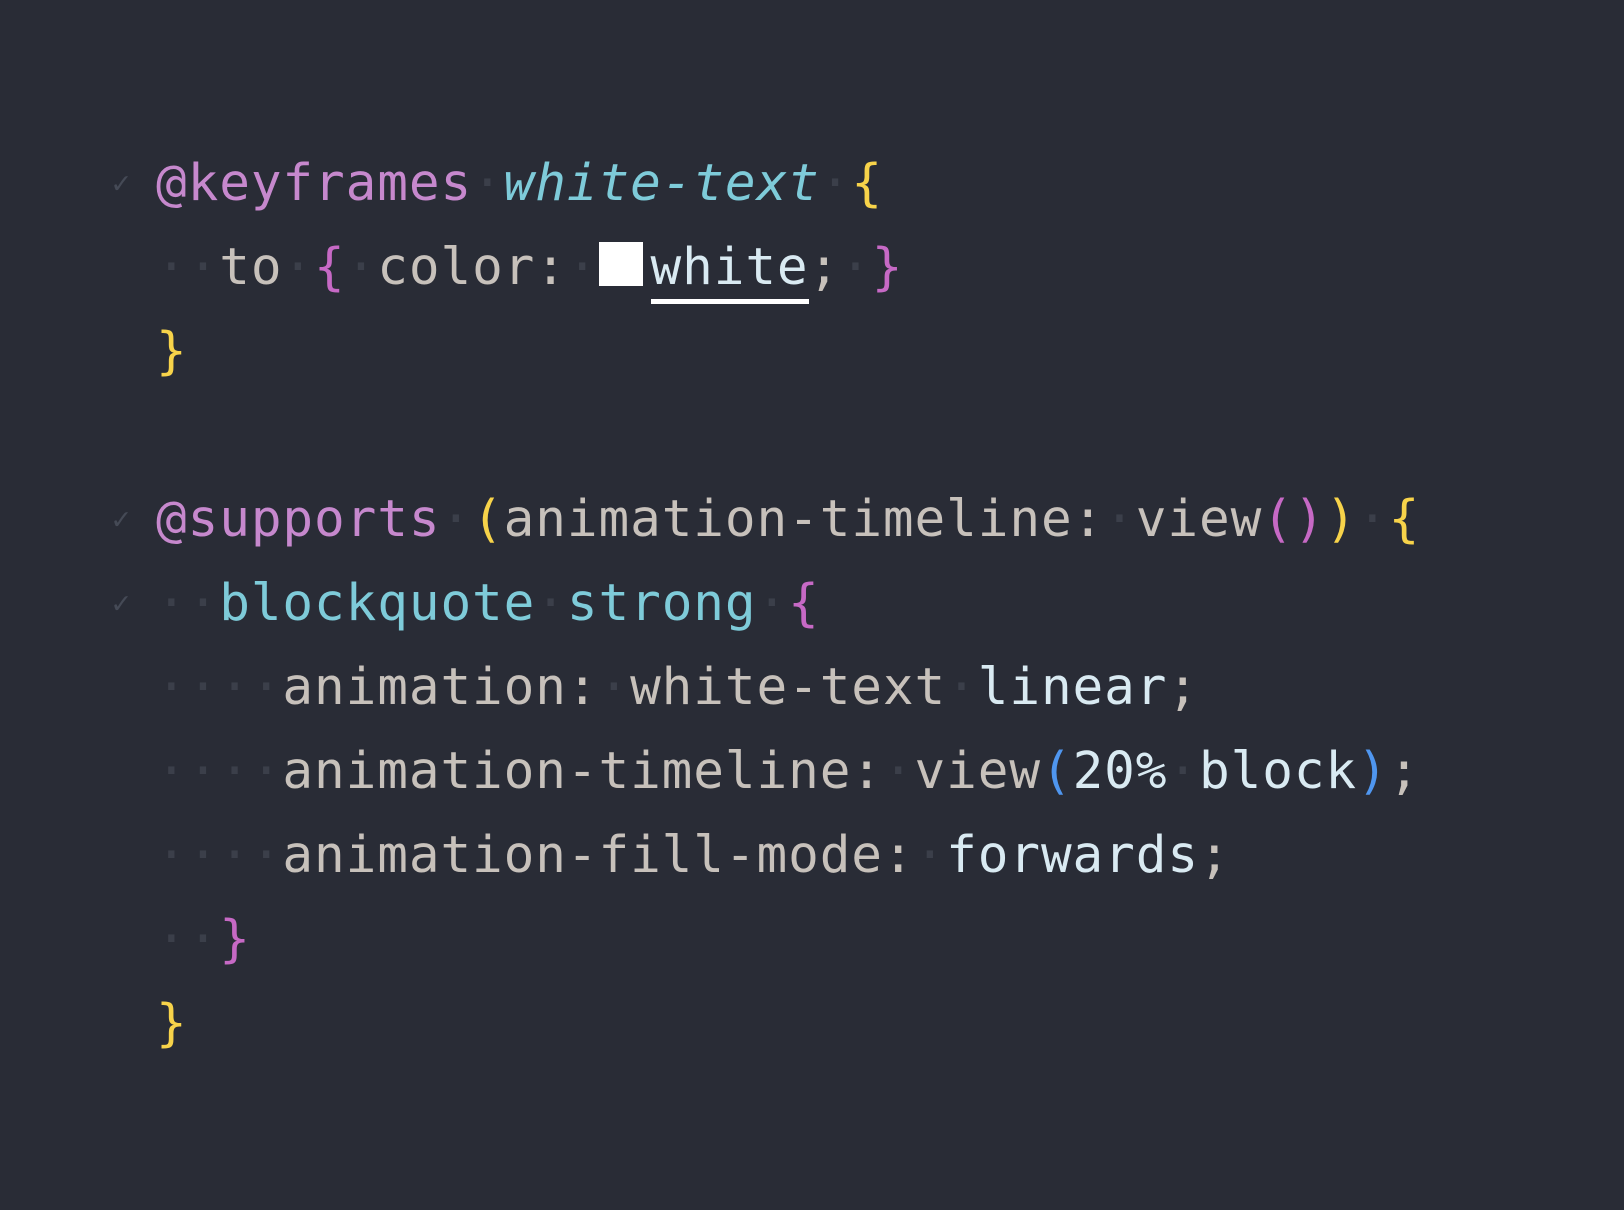  Describe the element at coordinates (598, 855) in the screenshot. I see `code-token: animation-fill-mode:` at that location.